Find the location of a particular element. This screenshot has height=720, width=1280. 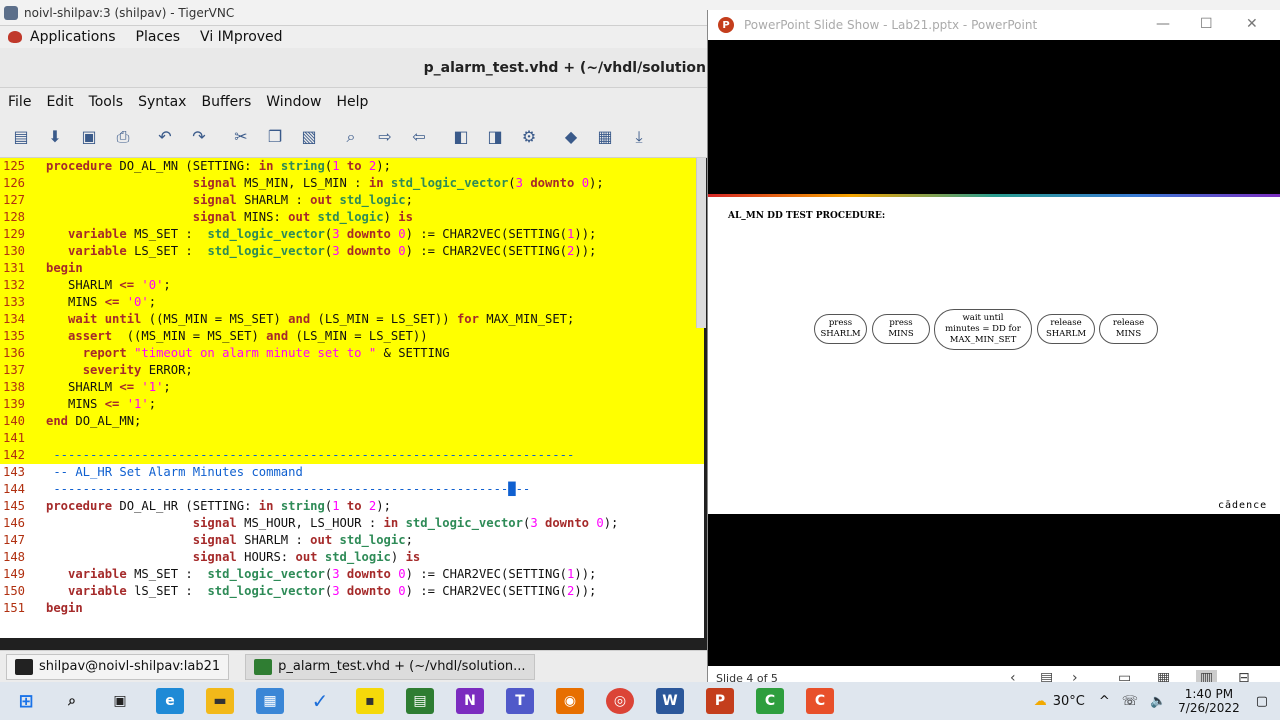

cut-icon: ✂ is located at coordinates (241, 137).